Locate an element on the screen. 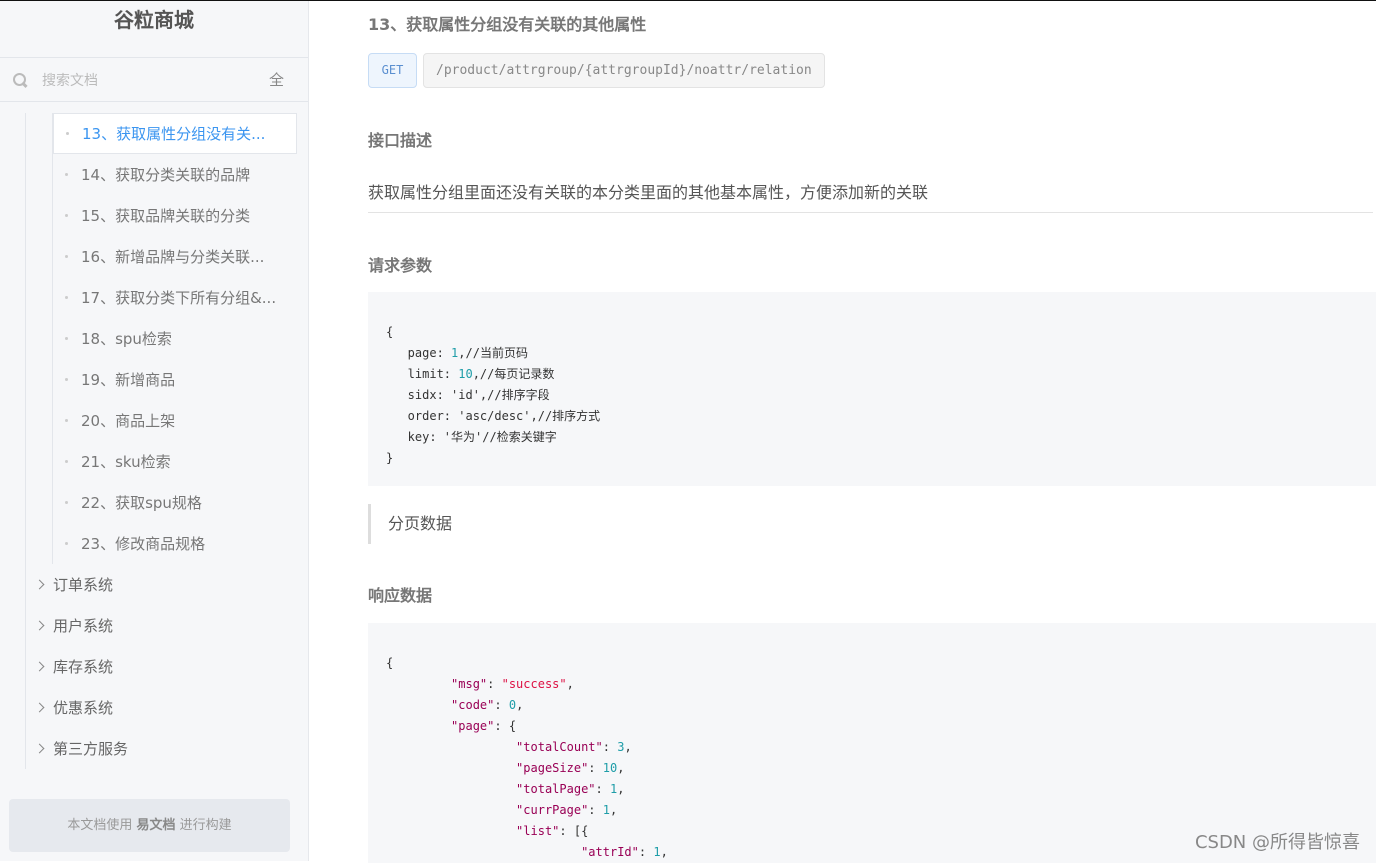 This screenshot has height=863, width=1376. page-title: 13、获取属性分组没有关联的其他属性 is located at coordinates (507, 24).